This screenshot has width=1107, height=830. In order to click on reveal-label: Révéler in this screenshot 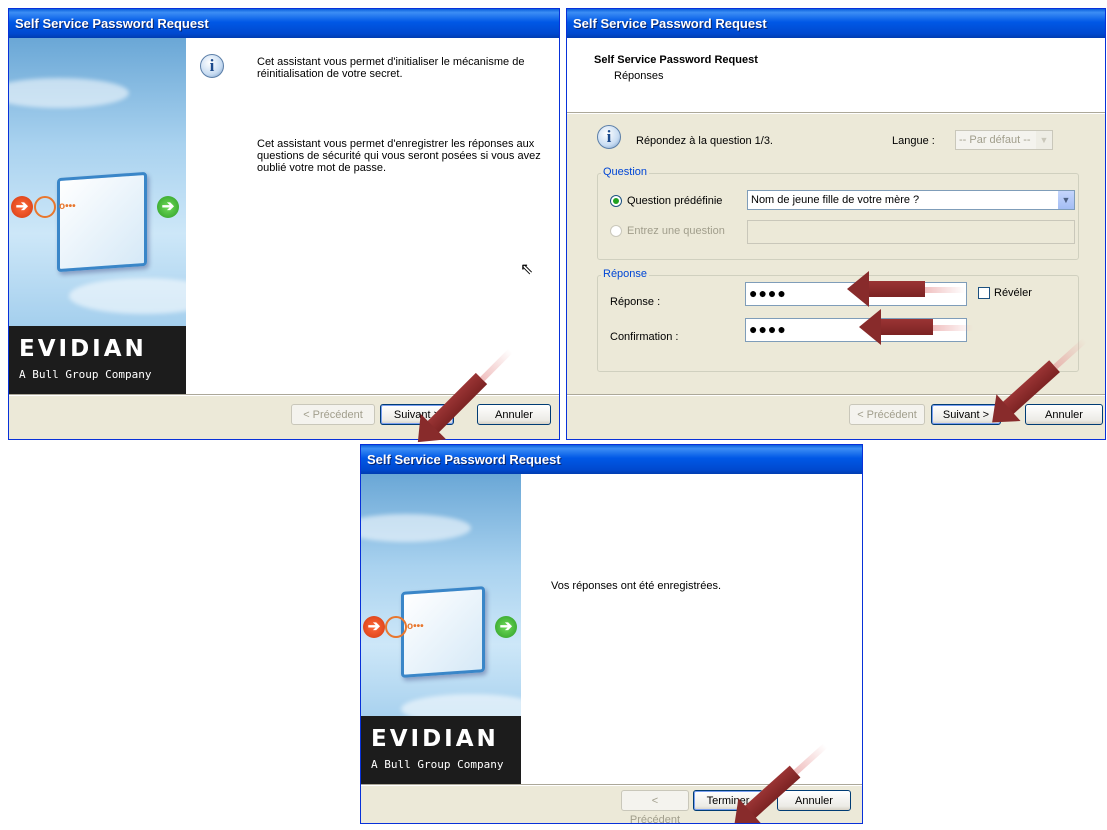, I will do `click(1013, 293)`.